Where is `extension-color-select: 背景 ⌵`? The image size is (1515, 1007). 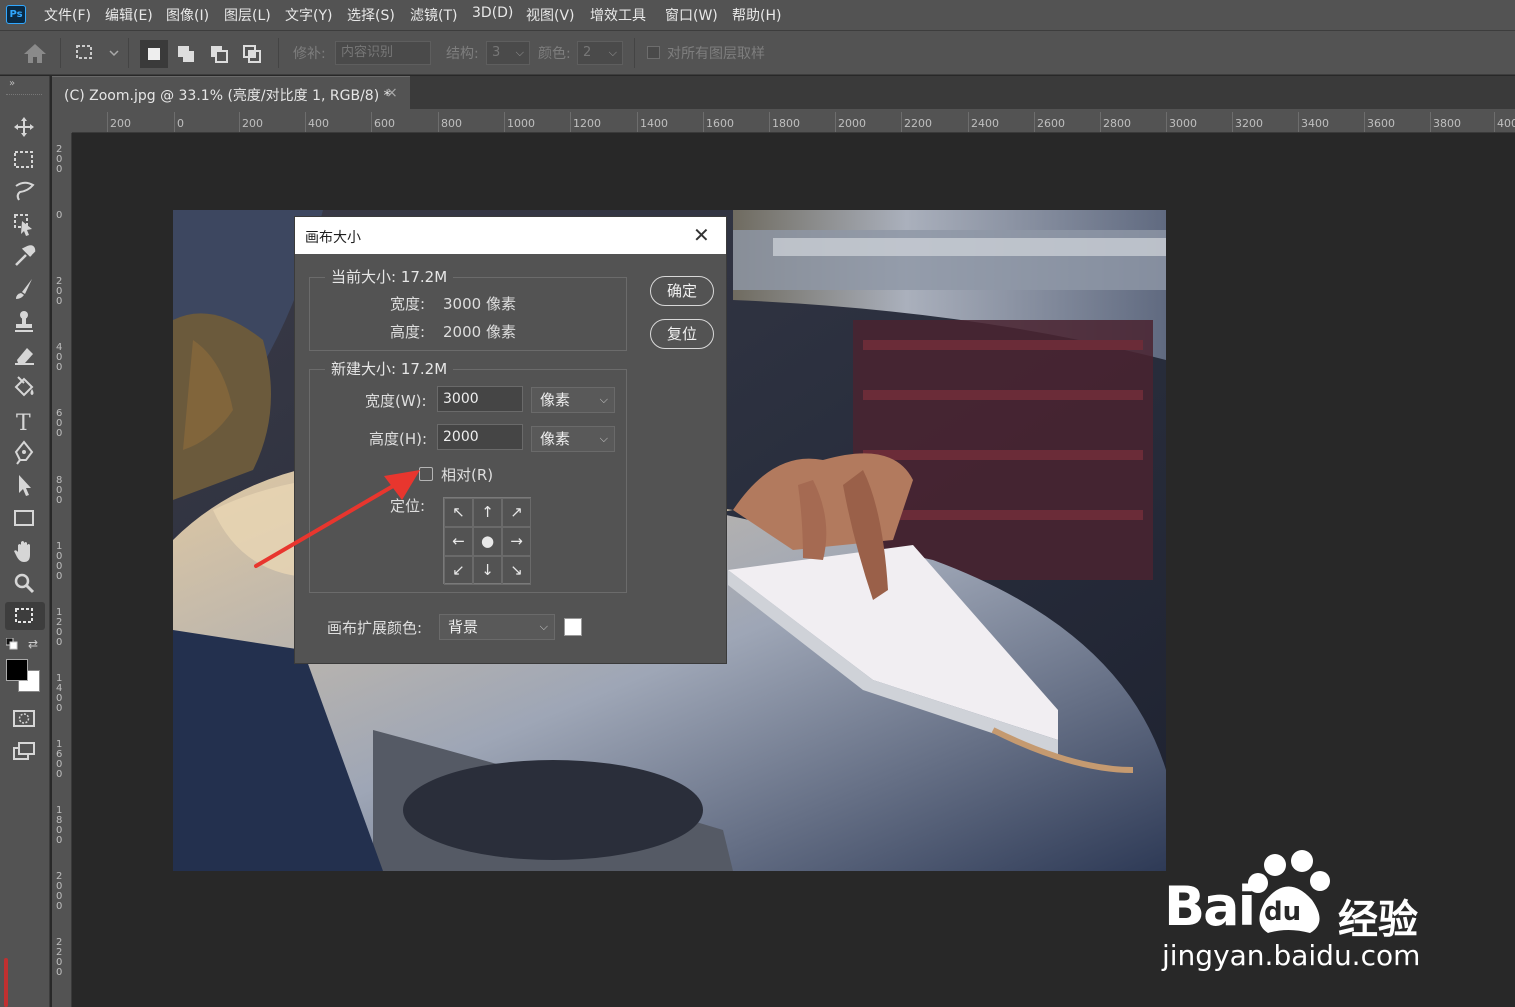
extension-color-select: 背景 ⌵ is located at coordinates (497, 627).